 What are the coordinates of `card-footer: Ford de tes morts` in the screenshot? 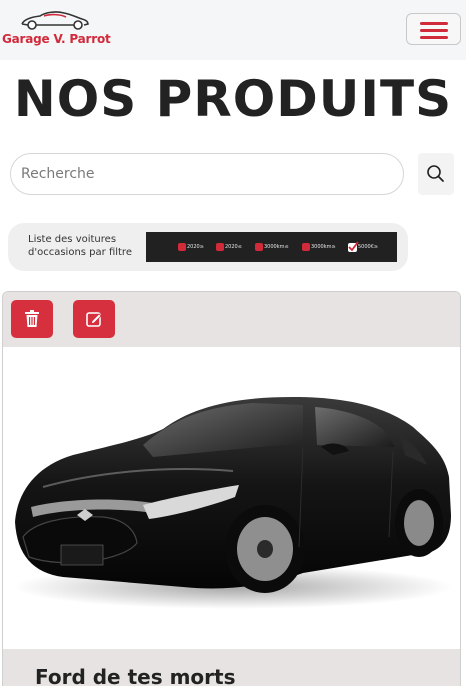 It's located at (231, 667).